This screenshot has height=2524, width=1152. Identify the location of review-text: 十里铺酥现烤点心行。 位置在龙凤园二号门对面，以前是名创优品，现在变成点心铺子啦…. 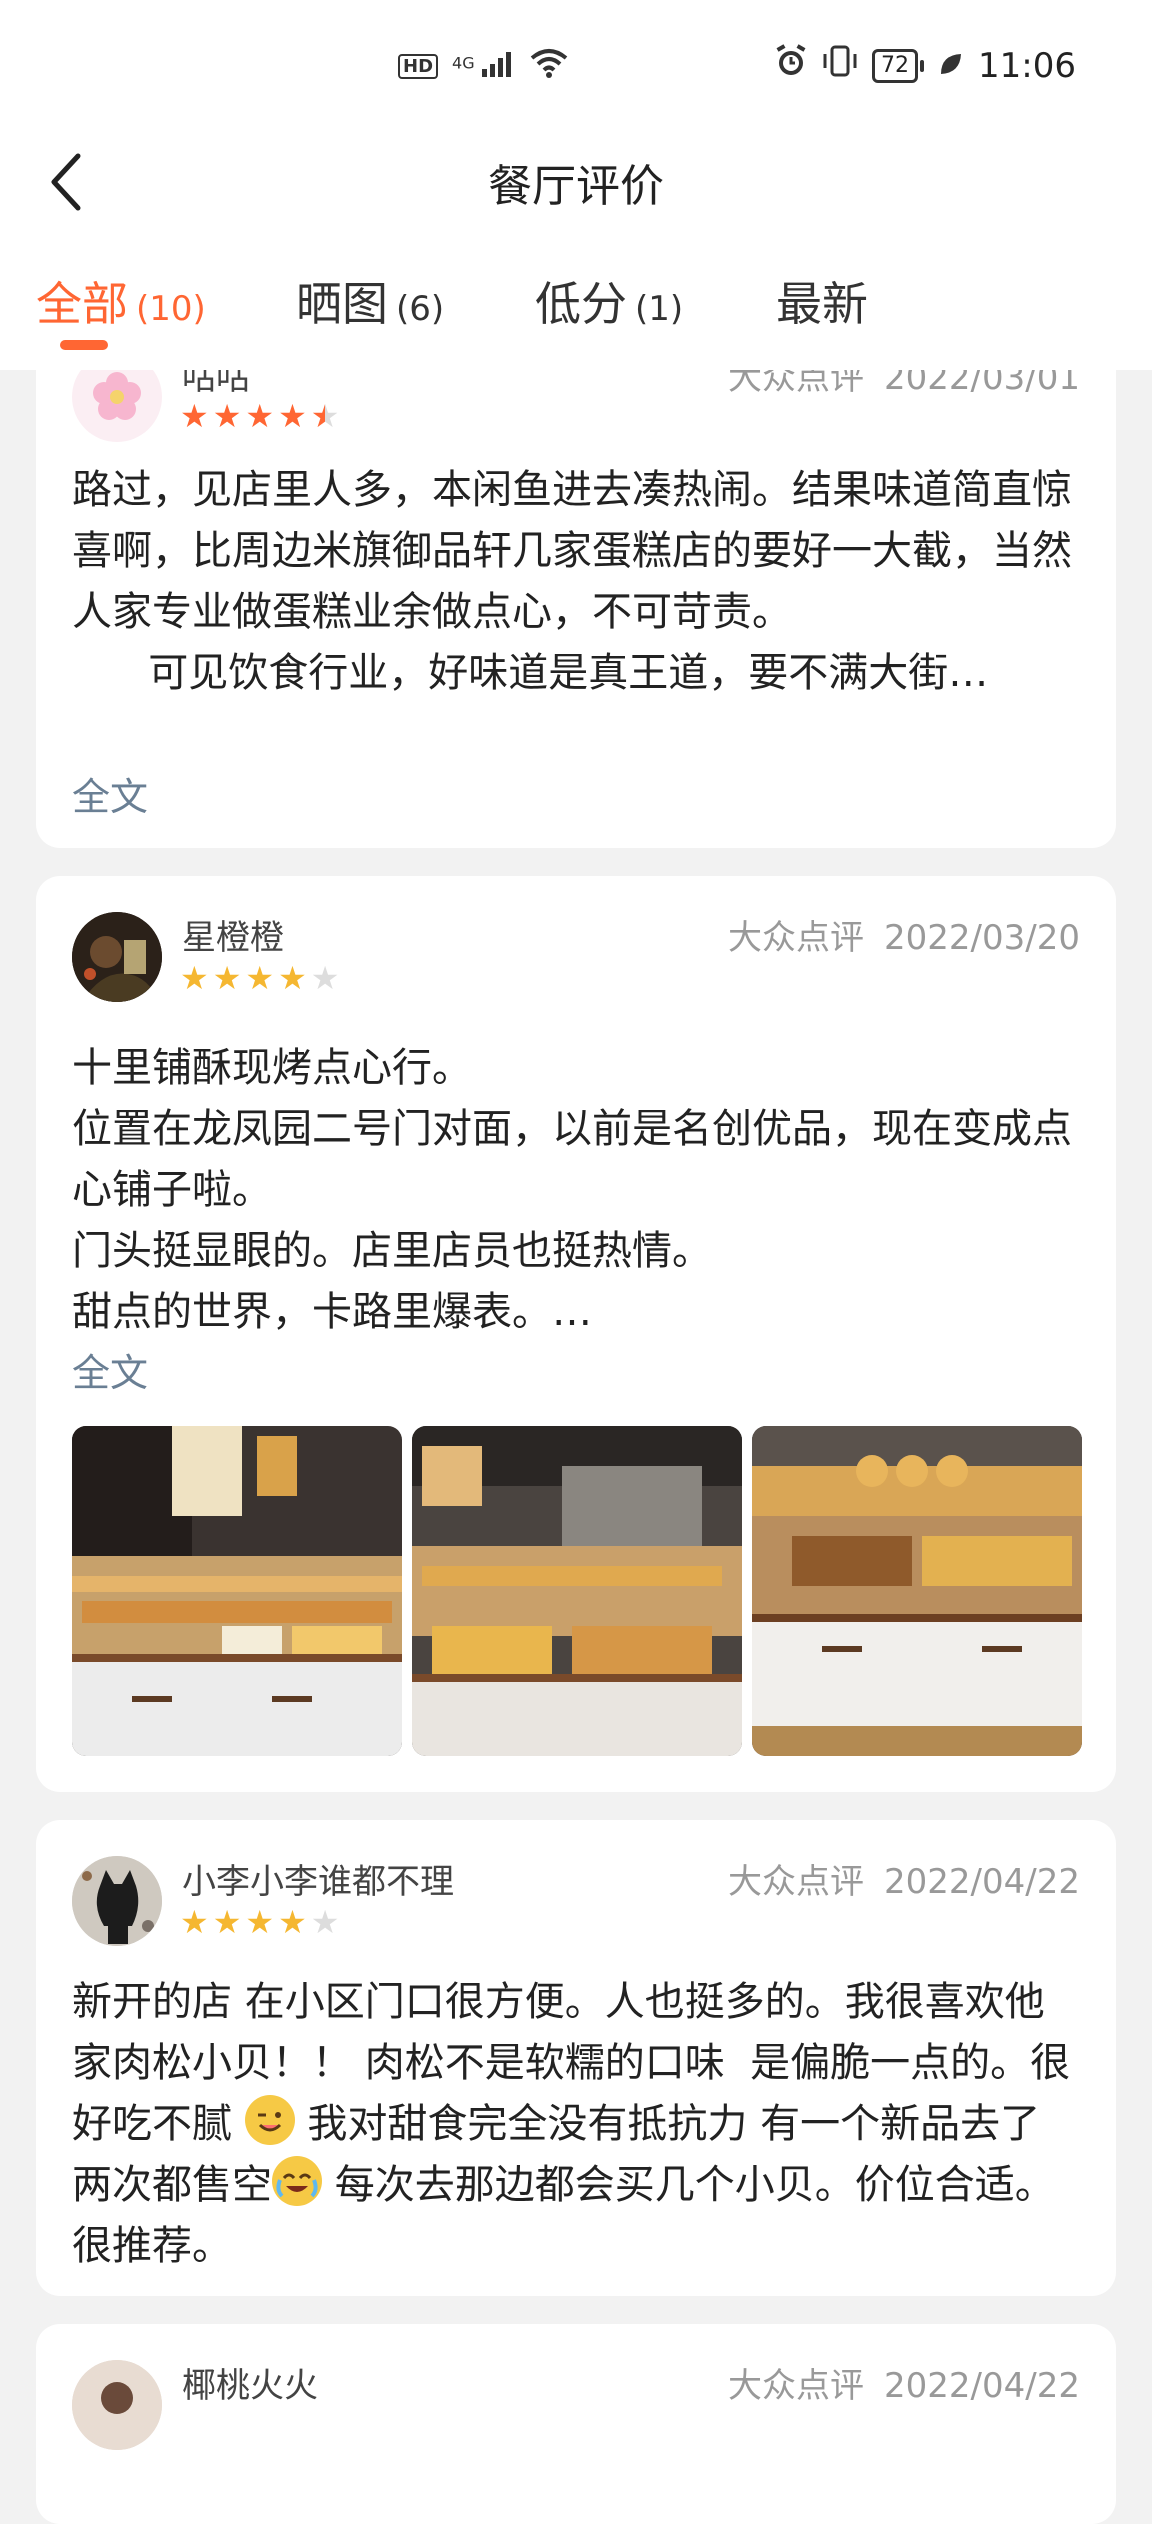
(572, 1190).